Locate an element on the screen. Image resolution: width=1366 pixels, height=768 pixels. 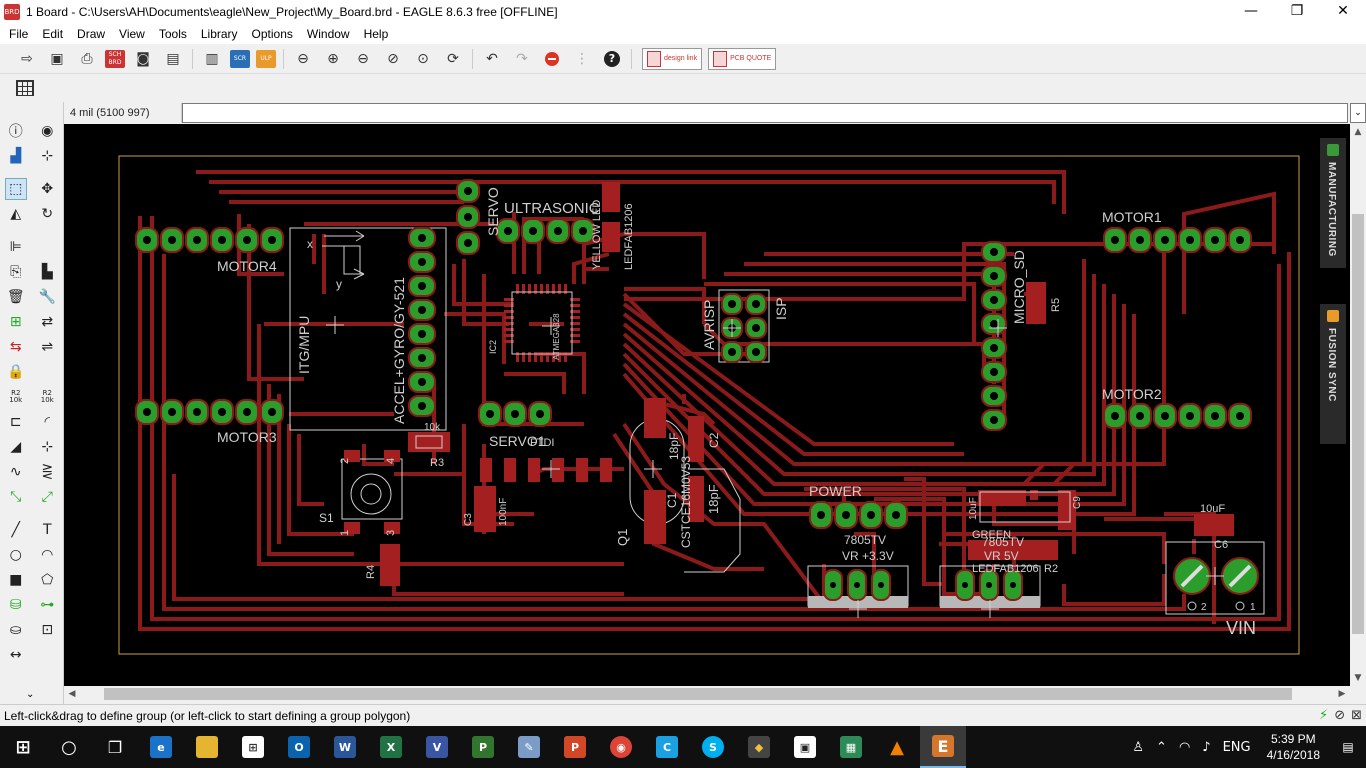
taskbar-project: P is located at coordinates (483, 747).